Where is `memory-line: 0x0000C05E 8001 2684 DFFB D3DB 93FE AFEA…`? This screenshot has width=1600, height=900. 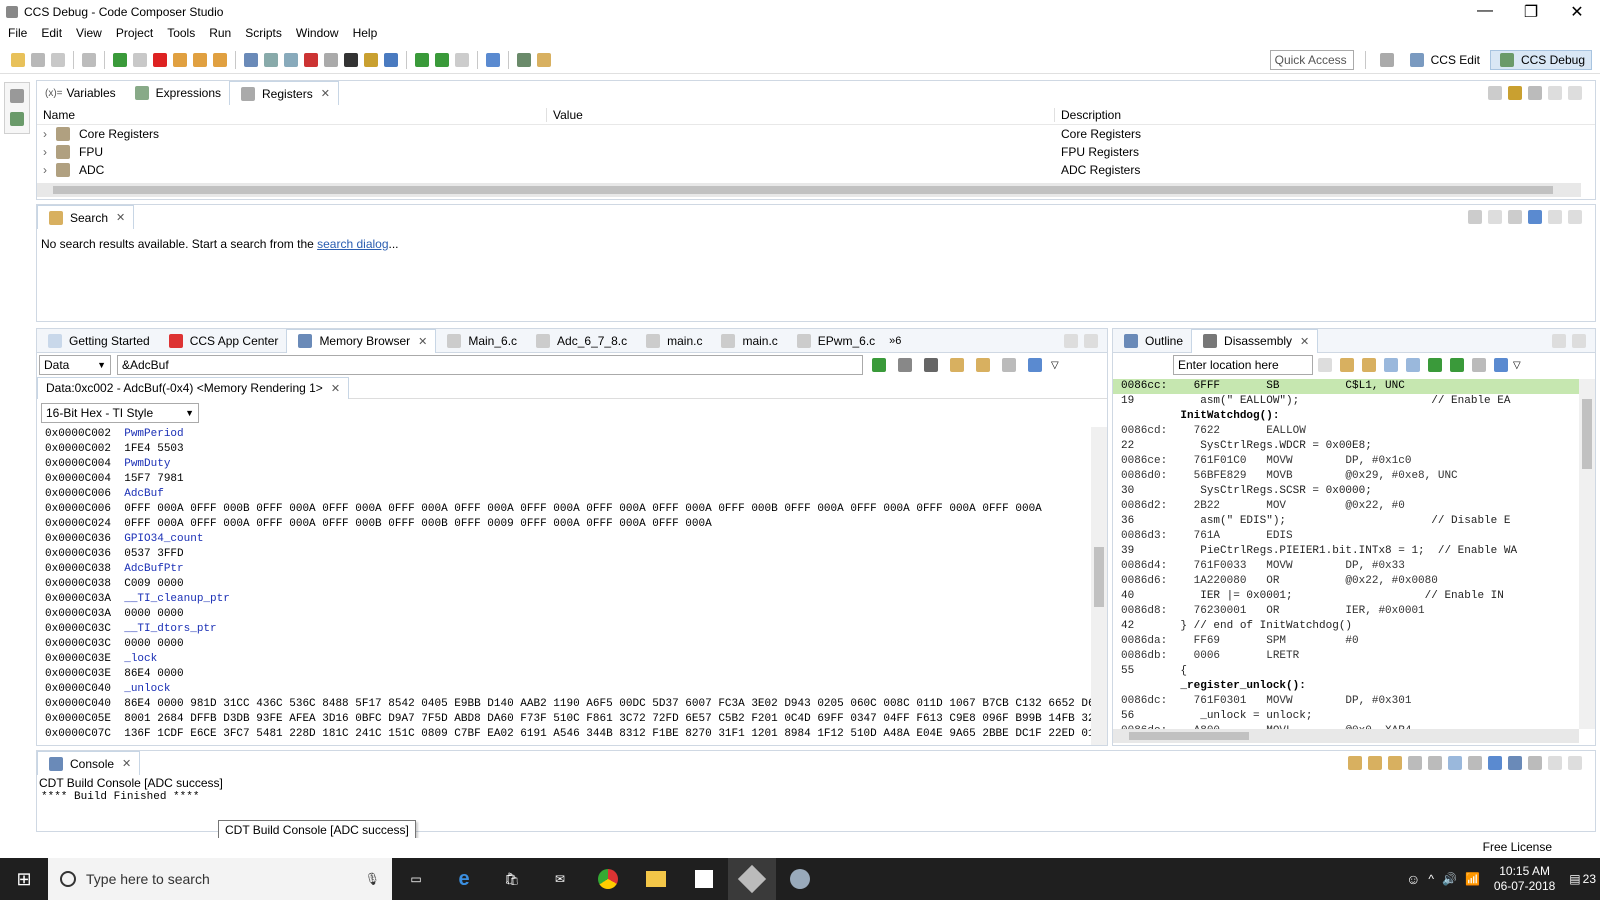
memory-line: 0x0000C05E 8001 2684 DFFB D3DB 93FE AFEA… is located at coordinates (576, 719).